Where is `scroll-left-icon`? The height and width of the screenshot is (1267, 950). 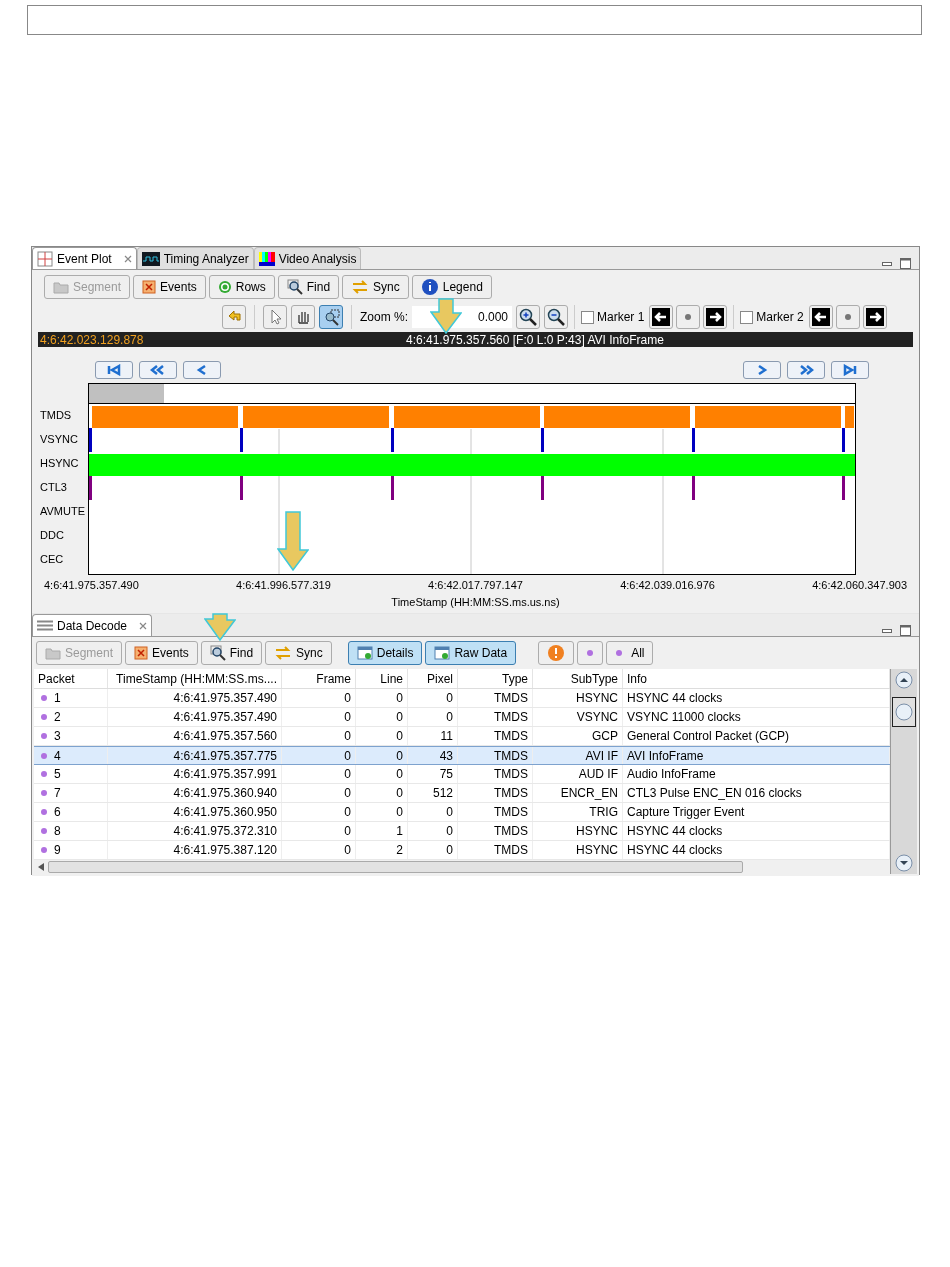
scroll-left-icon is located at coordinates (41, 867).